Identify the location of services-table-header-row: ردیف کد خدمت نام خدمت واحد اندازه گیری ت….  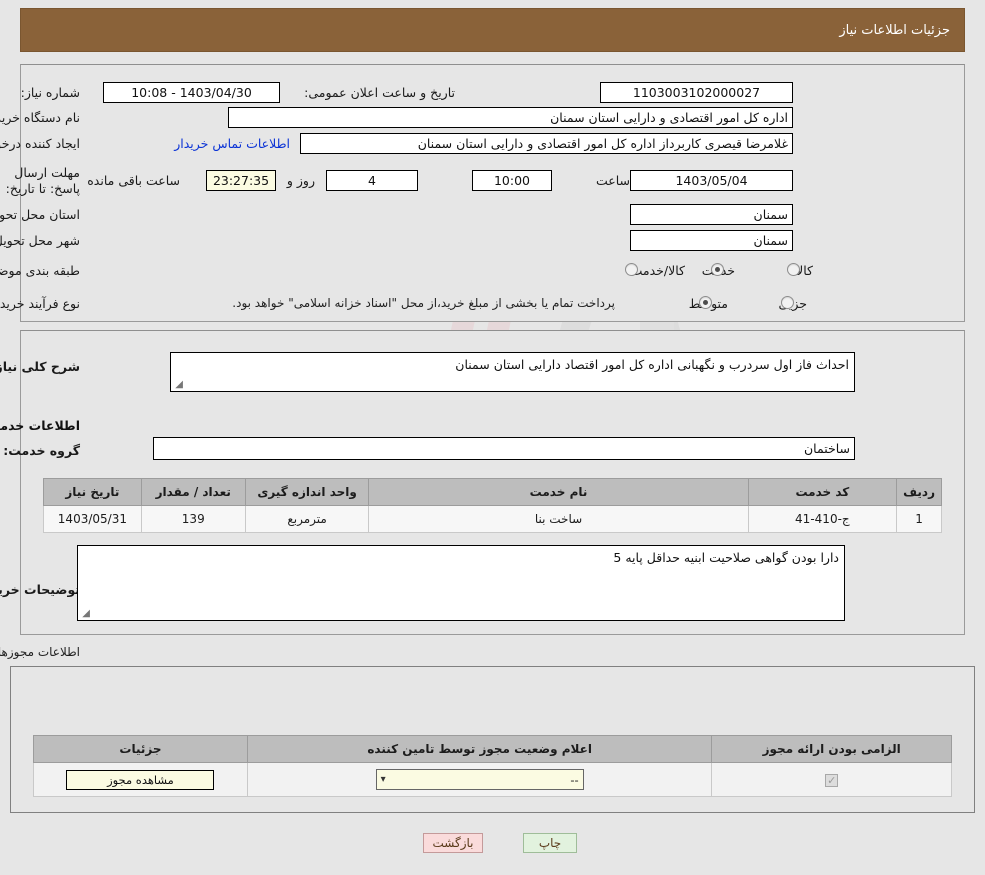
(492, 492).